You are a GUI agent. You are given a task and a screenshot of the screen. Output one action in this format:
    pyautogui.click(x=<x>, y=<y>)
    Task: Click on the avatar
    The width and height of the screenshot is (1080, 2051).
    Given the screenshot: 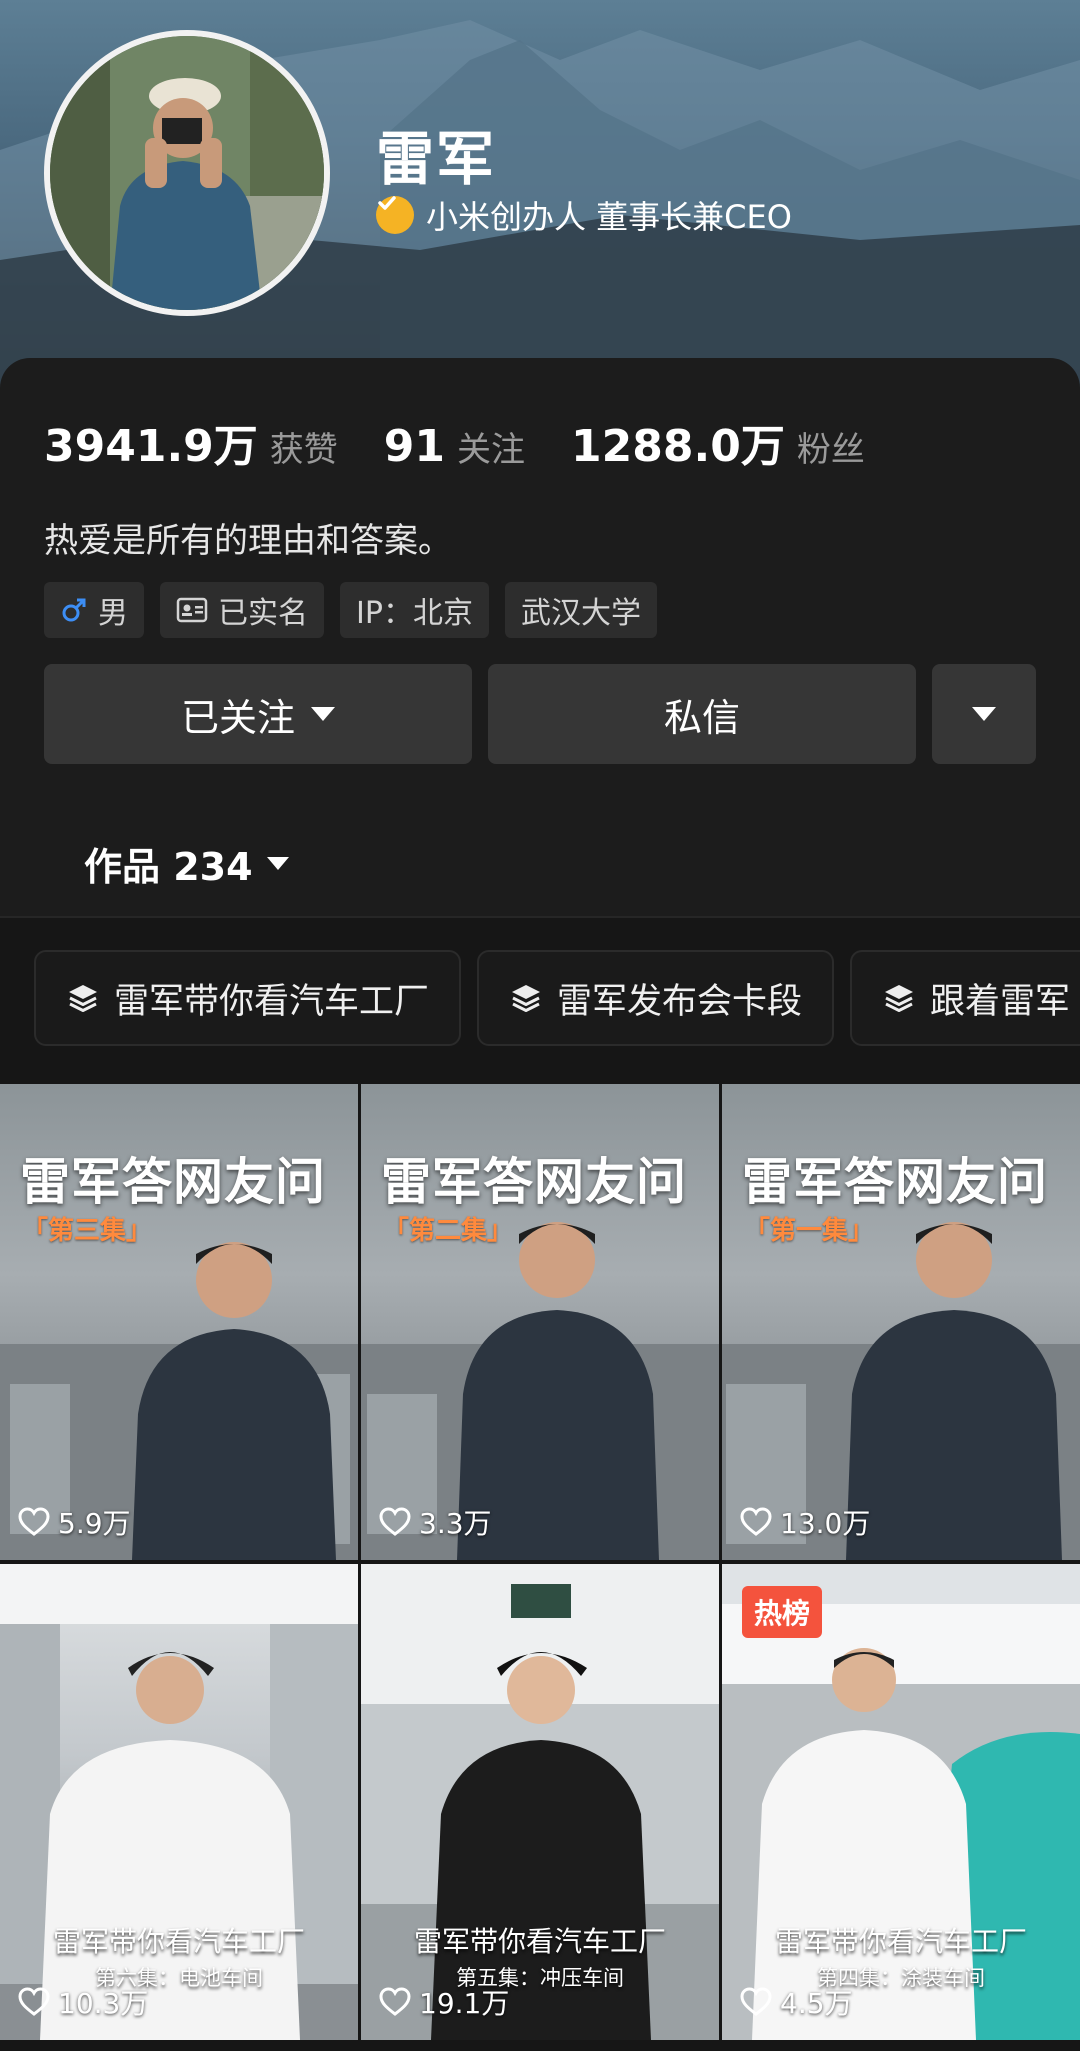 What is the action you would take?
    pyautogui.click(x=187, y=173)
    